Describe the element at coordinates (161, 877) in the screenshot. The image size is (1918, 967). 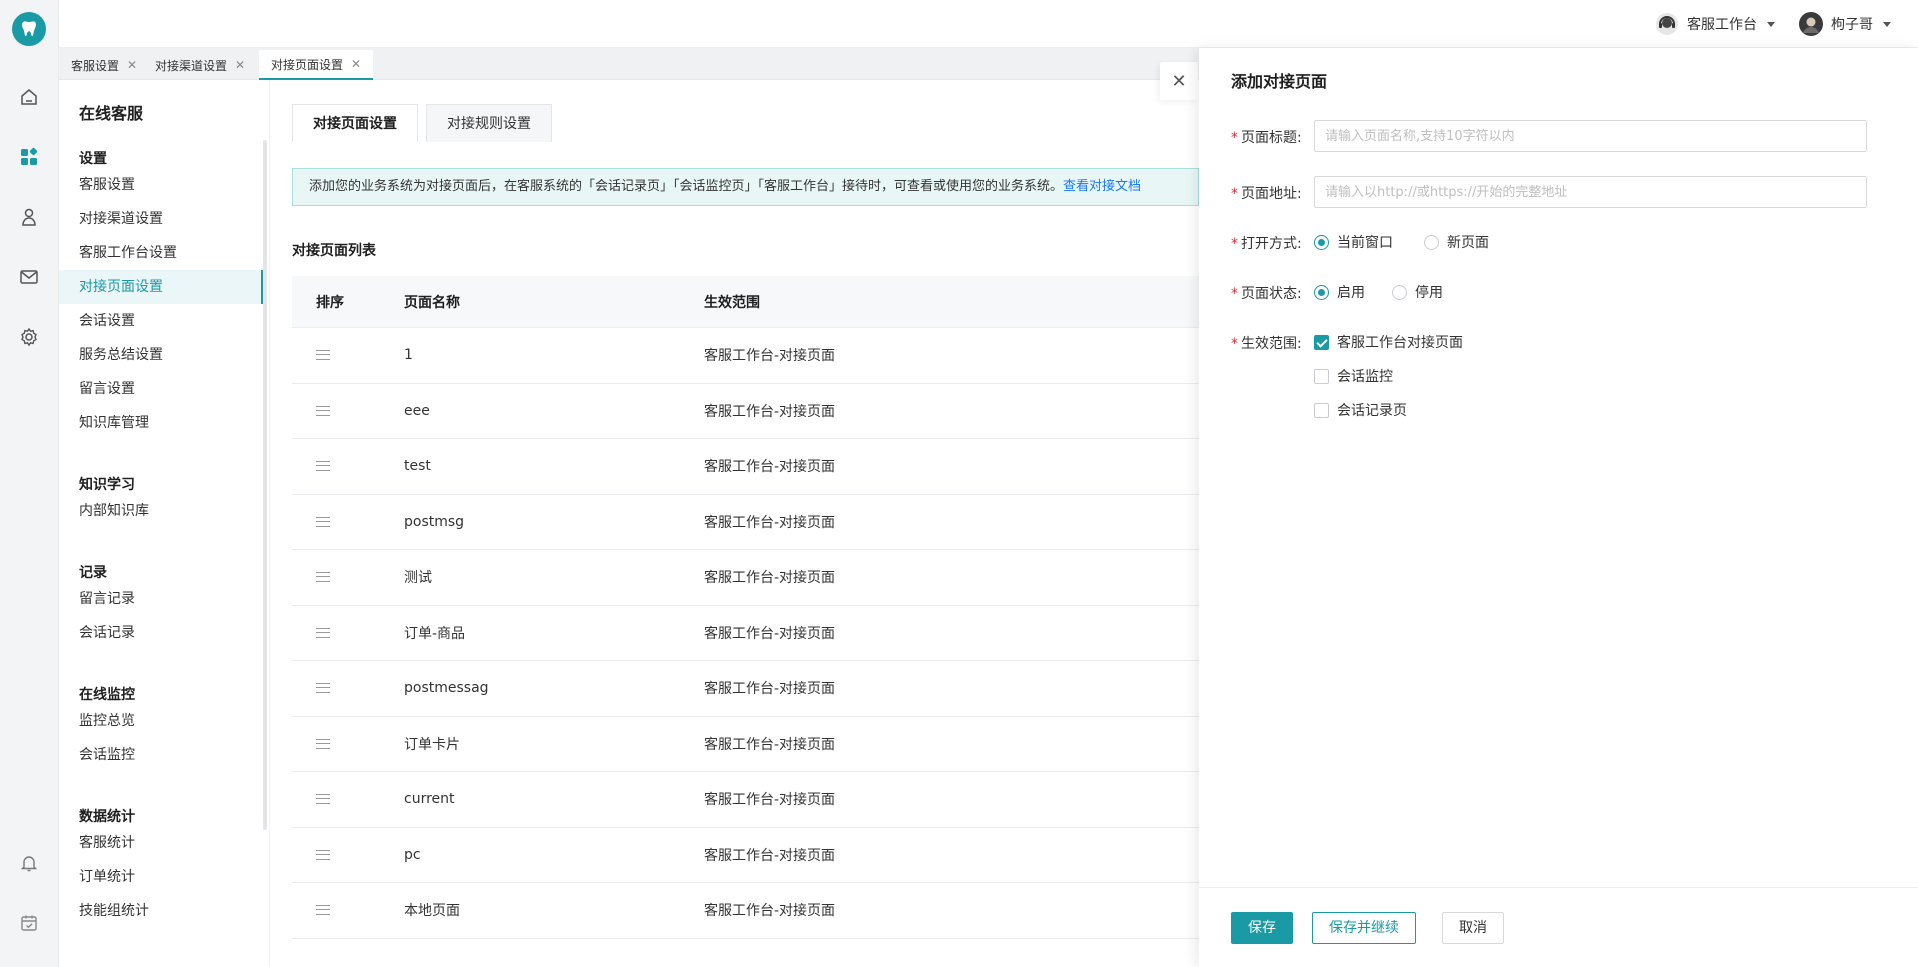
I see `sidebar-item-order-stats: 订单统计` at that location.